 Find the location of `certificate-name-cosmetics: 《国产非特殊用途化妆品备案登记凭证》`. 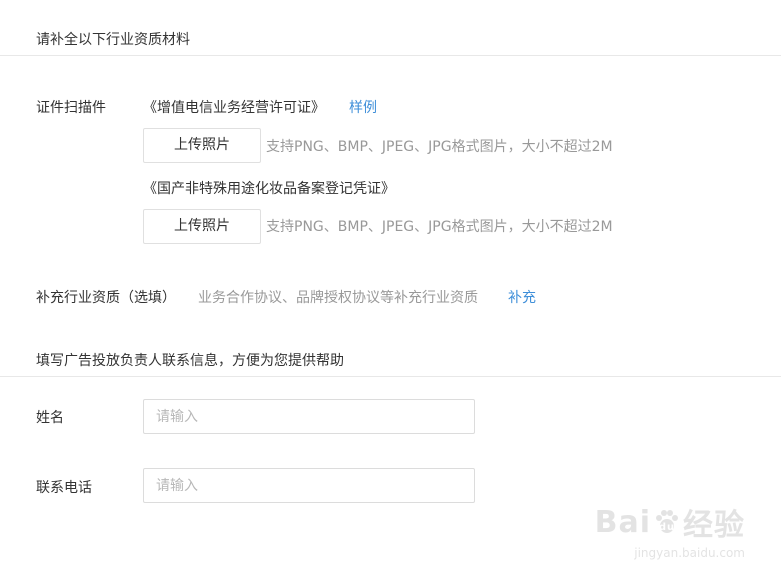

certificate-name-cosmetics: 《国产非特殊用途化妆品备案登记凭证》 is located at coordinates (269, 189).